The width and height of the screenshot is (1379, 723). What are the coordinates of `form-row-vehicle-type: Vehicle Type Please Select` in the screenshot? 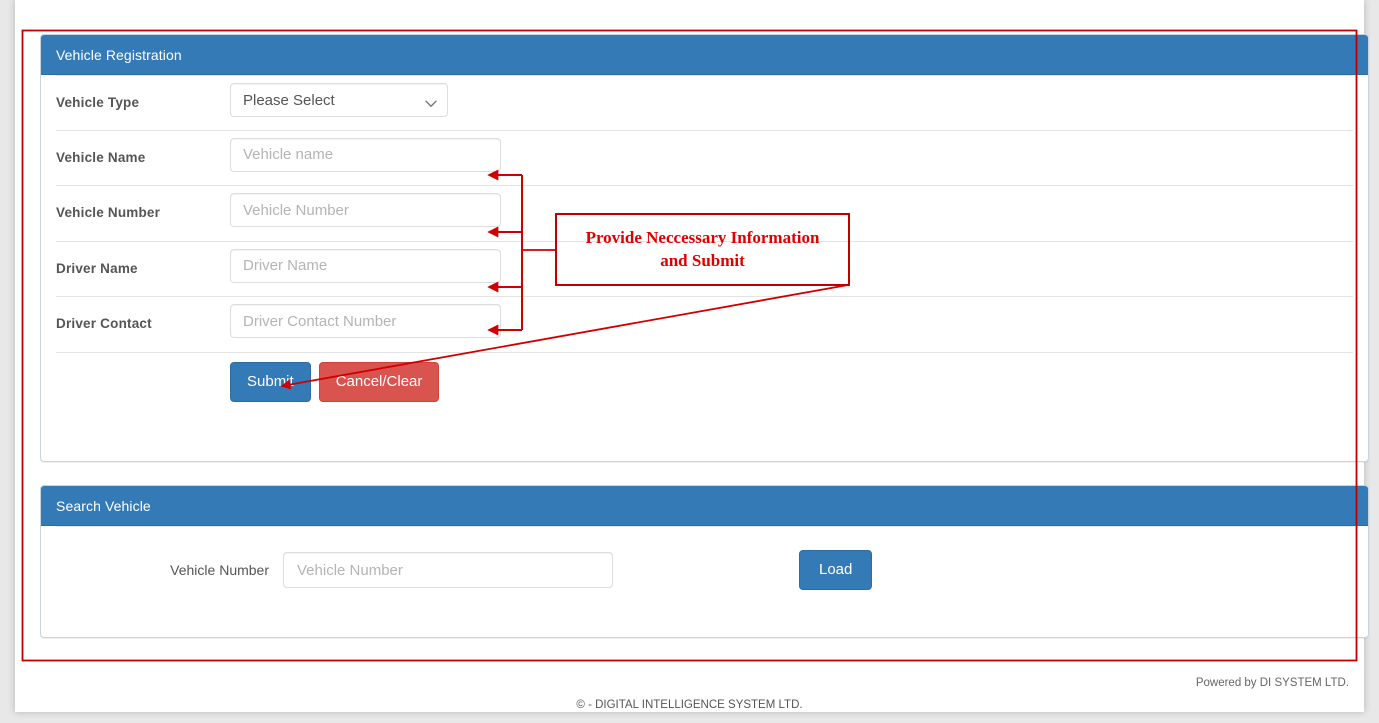 It's located at (704, 103).